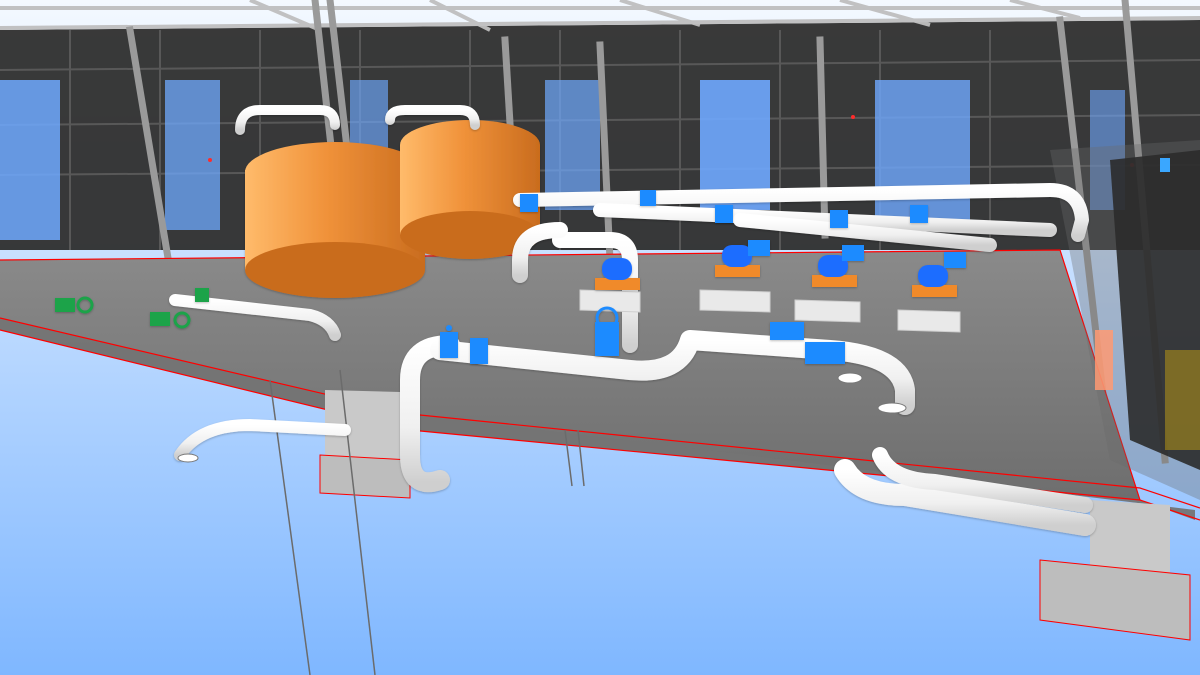  I want to click on right-wall-sign, so click(1165, 165).